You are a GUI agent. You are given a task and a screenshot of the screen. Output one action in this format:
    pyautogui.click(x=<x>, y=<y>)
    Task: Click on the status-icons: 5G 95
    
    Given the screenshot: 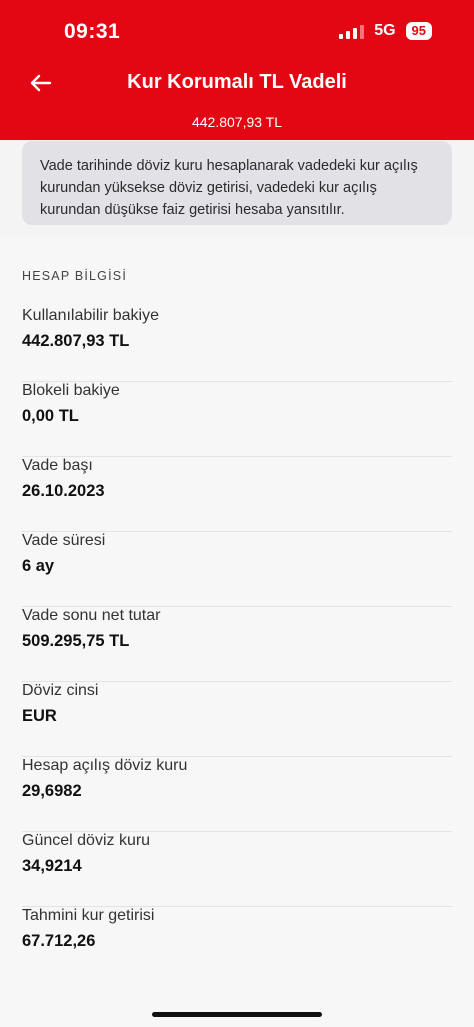 What is the action you would take?
    pyautogui.click(x=385, y=31)
    